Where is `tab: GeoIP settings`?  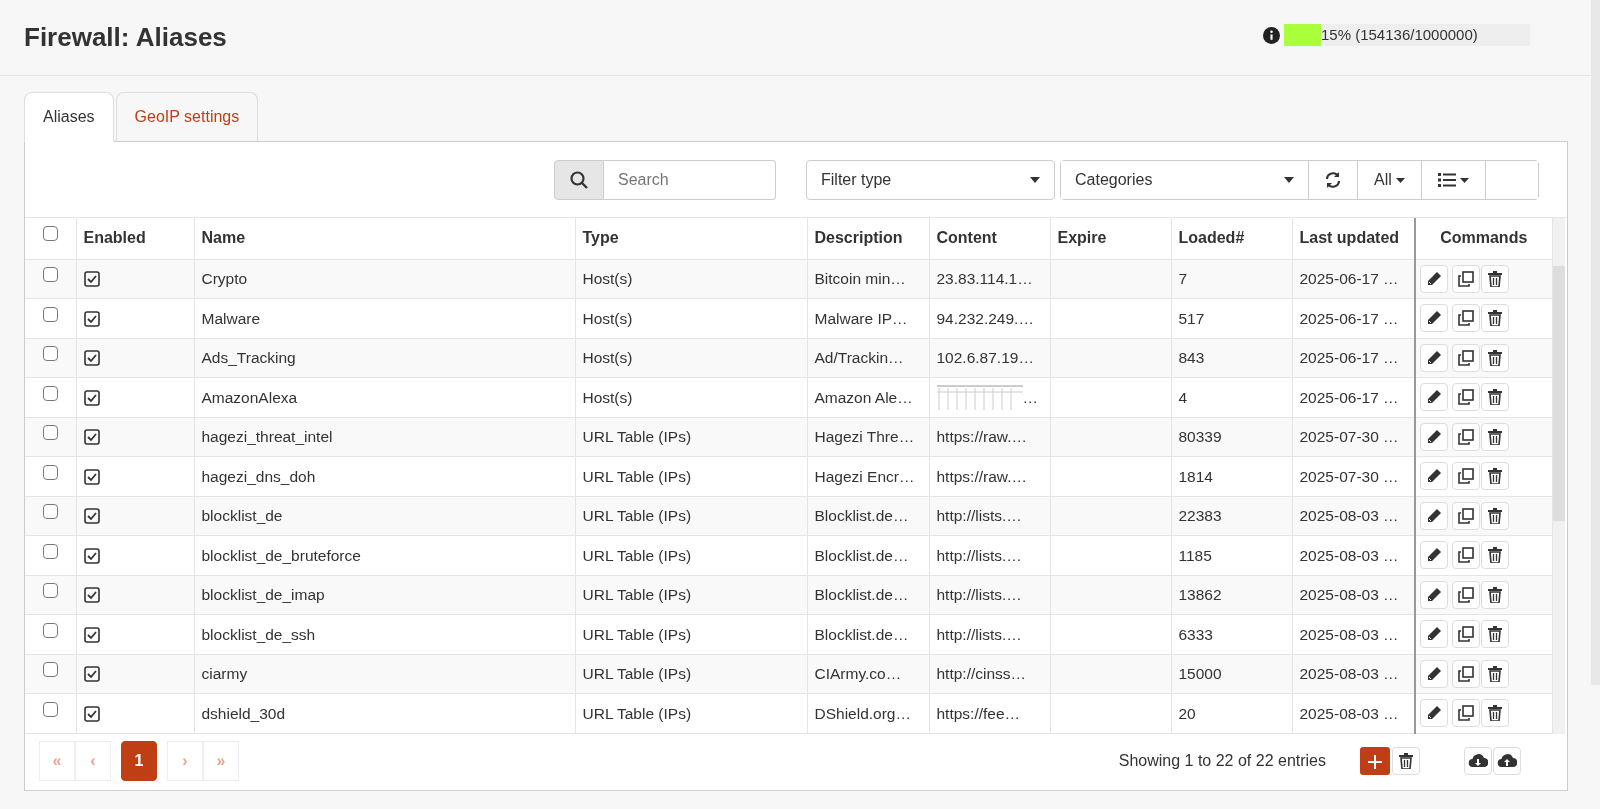 tab: GeoIP settings is located at coordinates (187, 116).